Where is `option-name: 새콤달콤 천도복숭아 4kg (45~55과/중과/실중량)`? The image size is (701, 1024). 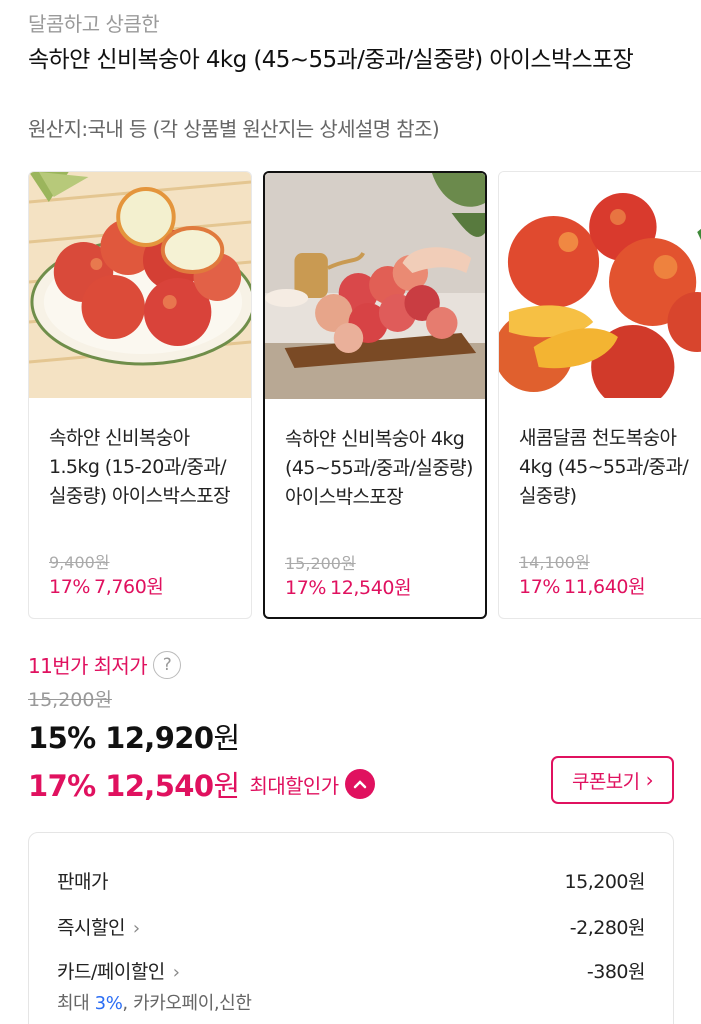 option-name: 새콤달콤 천도복숭아 4kg (45~55과/중과/실중량) is located at coordinates (604, 467).